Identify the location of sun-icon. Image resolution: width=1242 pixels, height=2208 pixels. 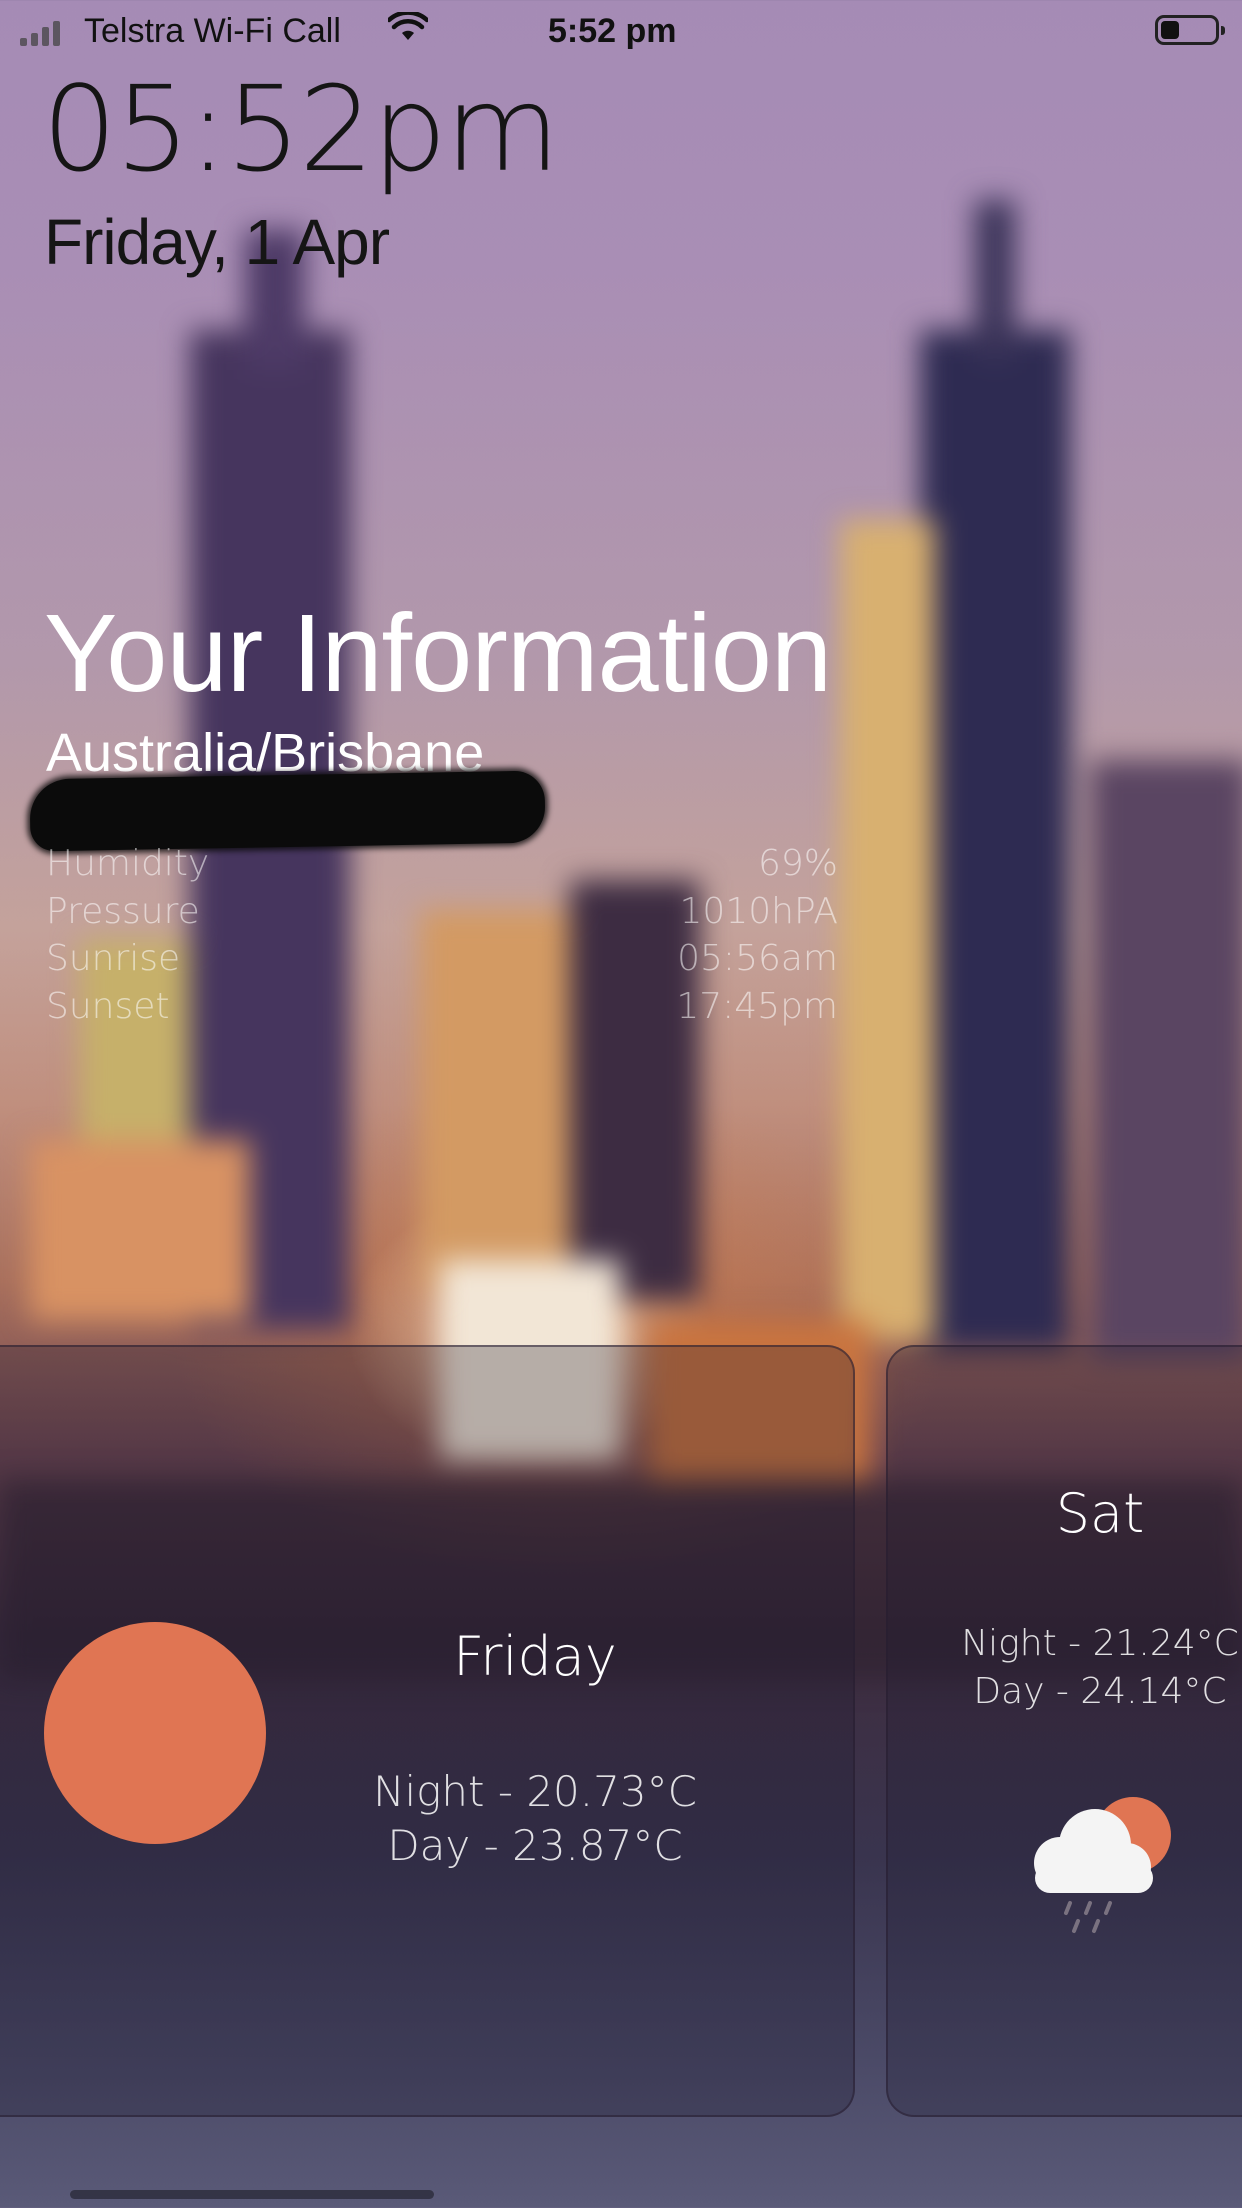
(155, 1733).